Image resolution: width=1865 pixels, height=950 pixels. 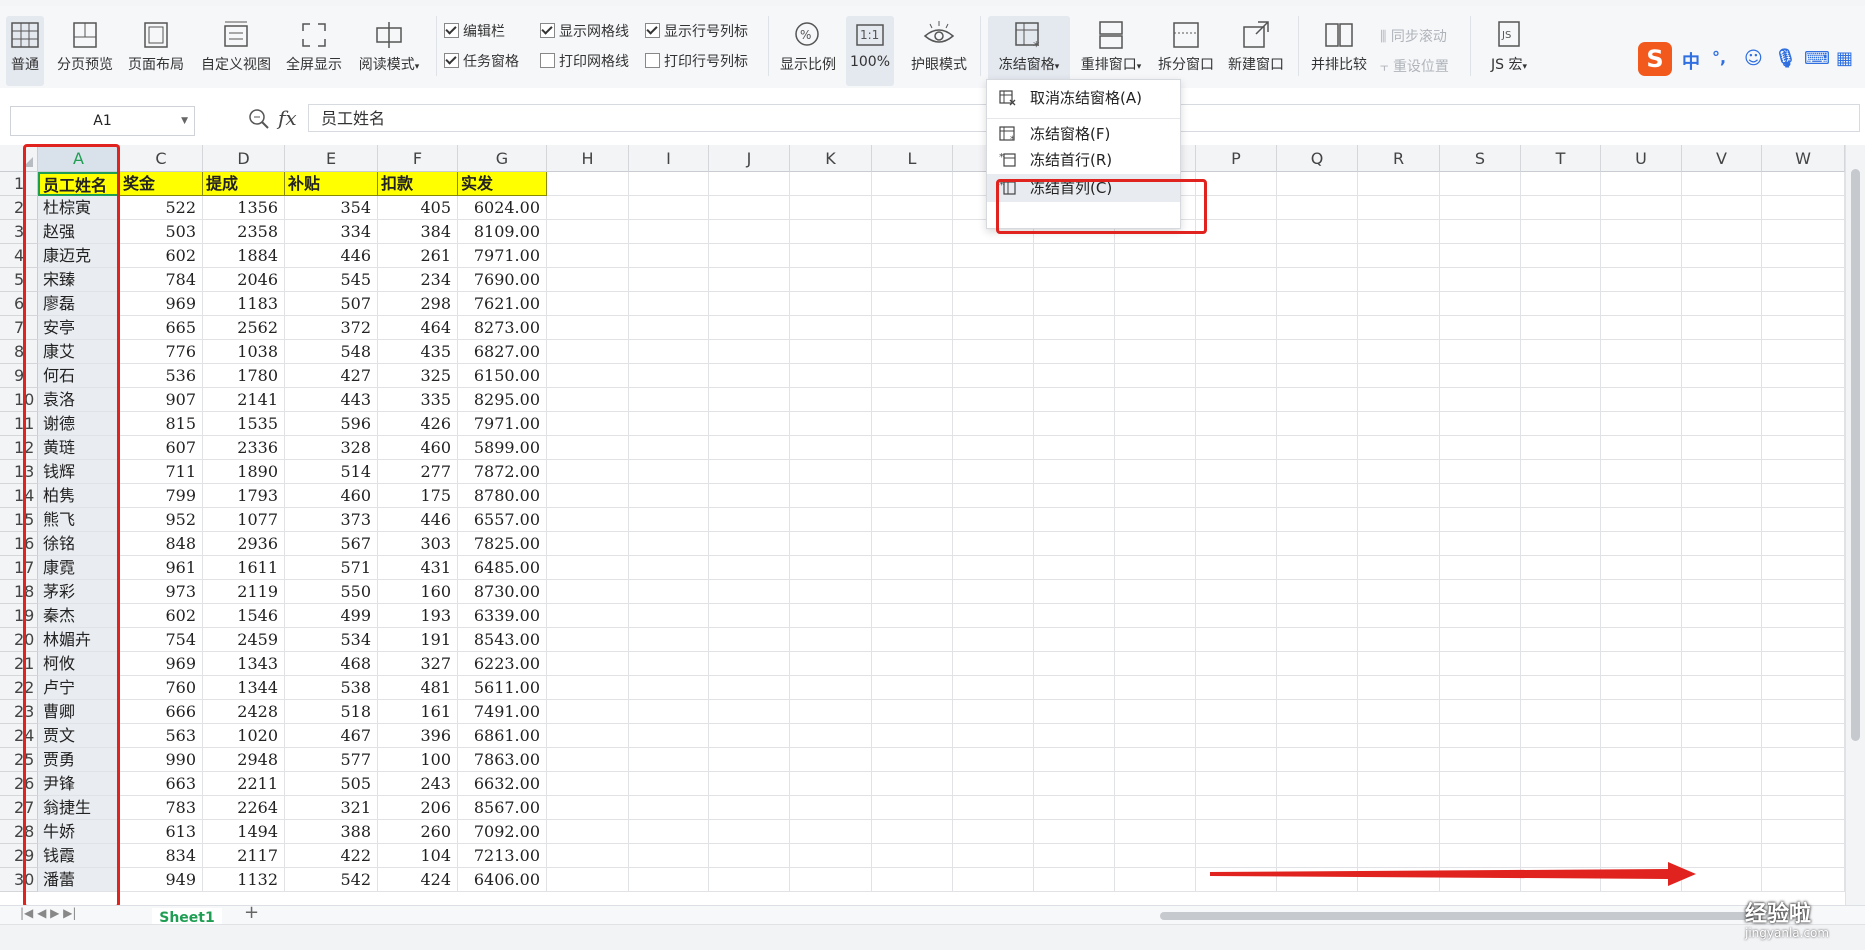 What do you see at coordinates (502, 400) in the screenshot?
I see `grid-cell: 8295.00` at bounding box center [502, 400].